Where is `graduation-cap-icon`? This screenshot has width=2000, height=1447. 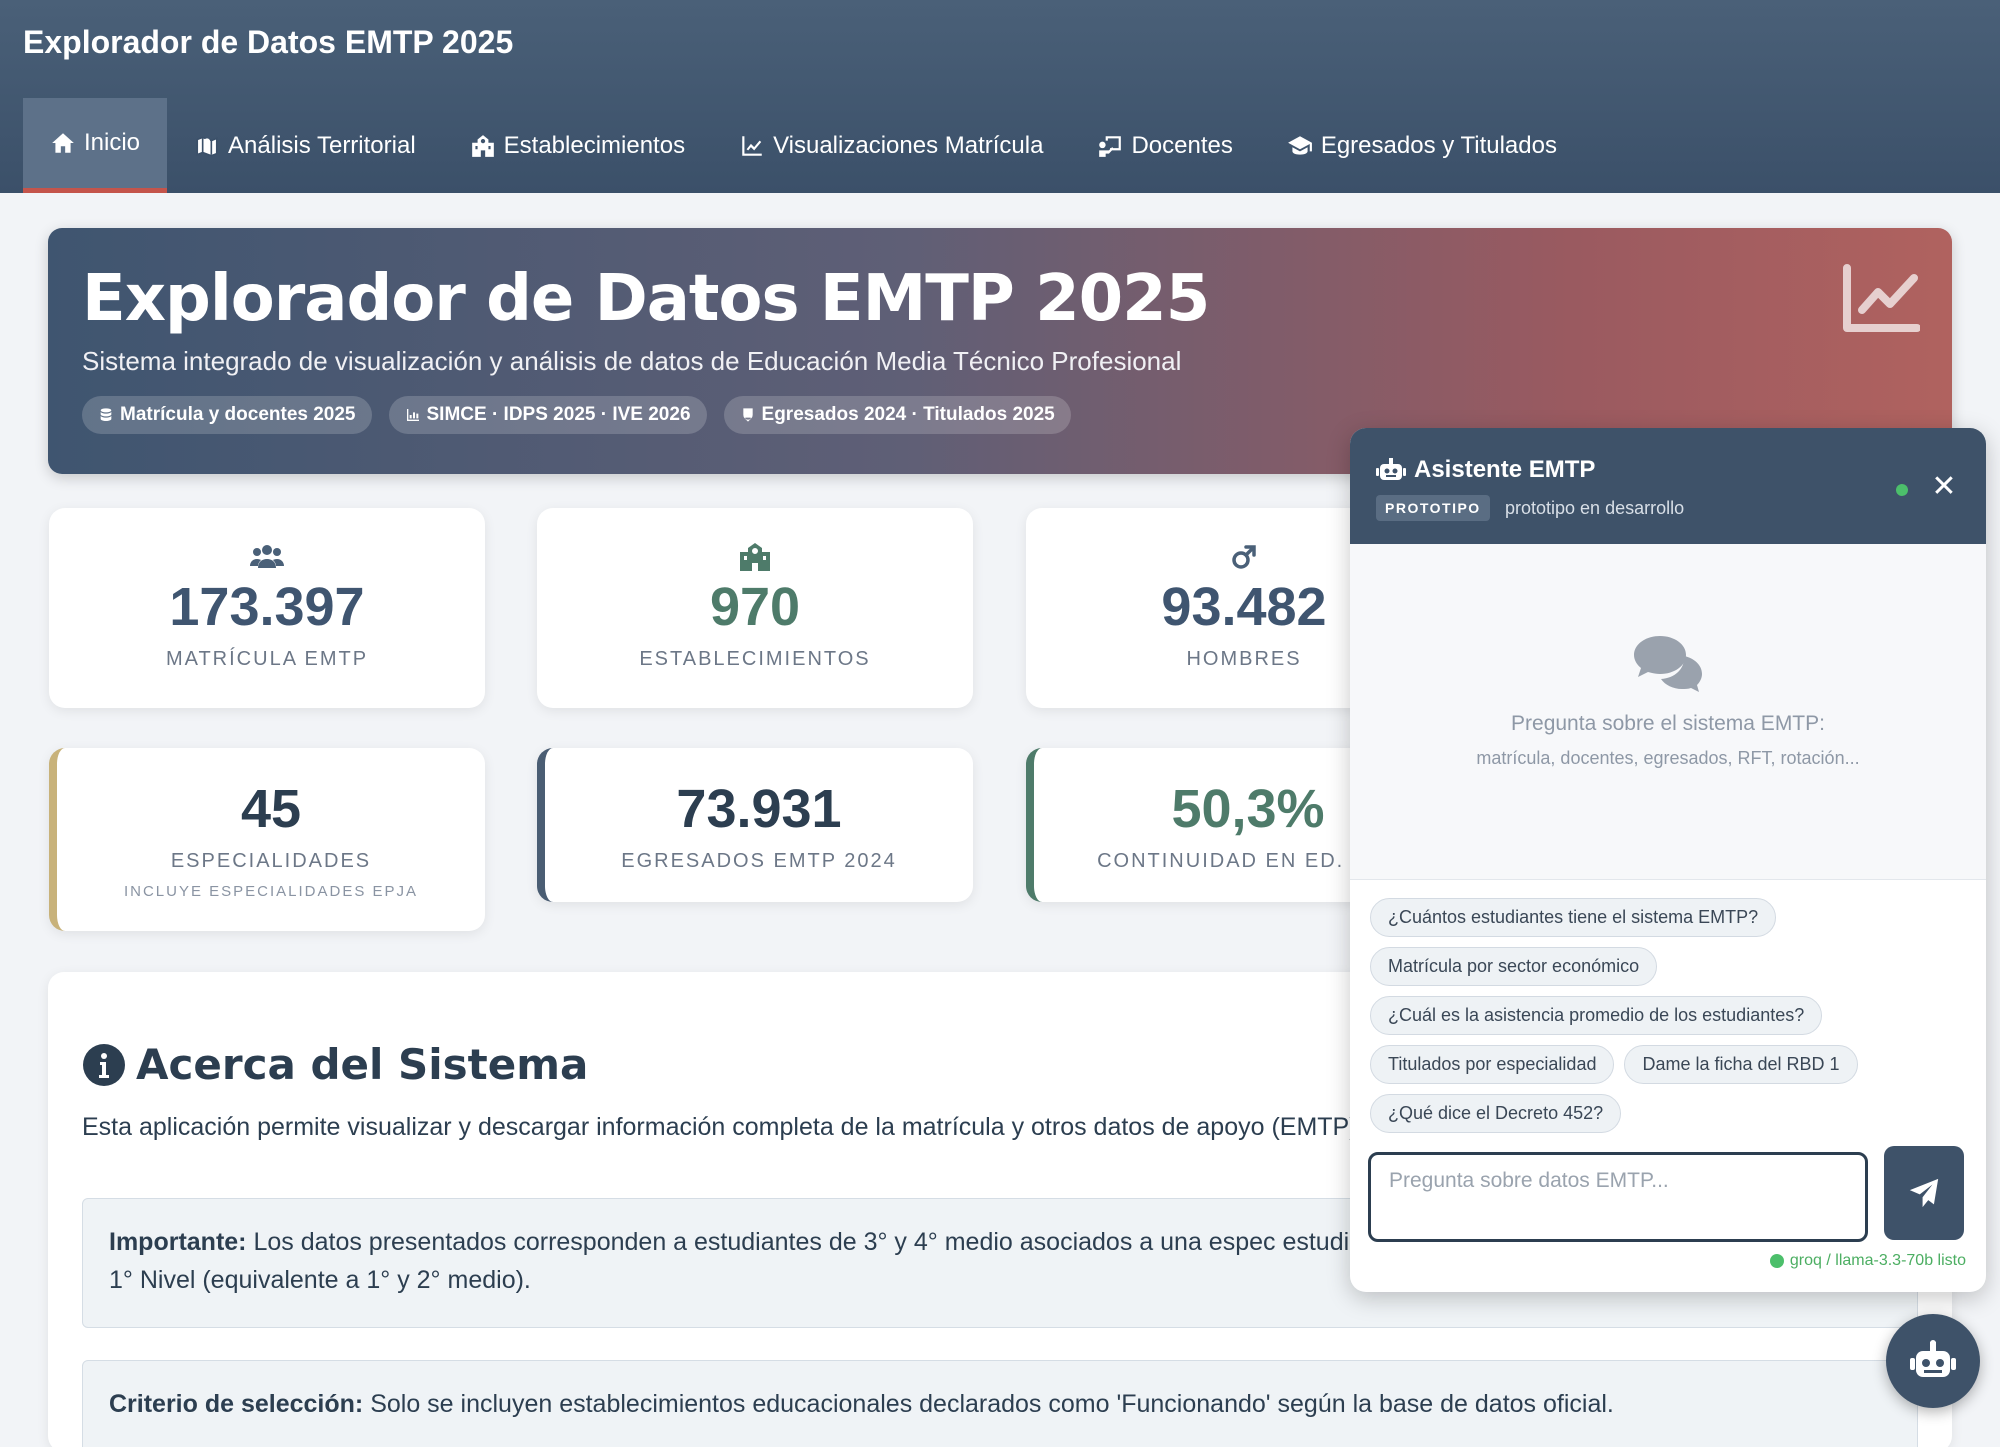
graduation-cap-icon is located at coordinates (1299, 145).